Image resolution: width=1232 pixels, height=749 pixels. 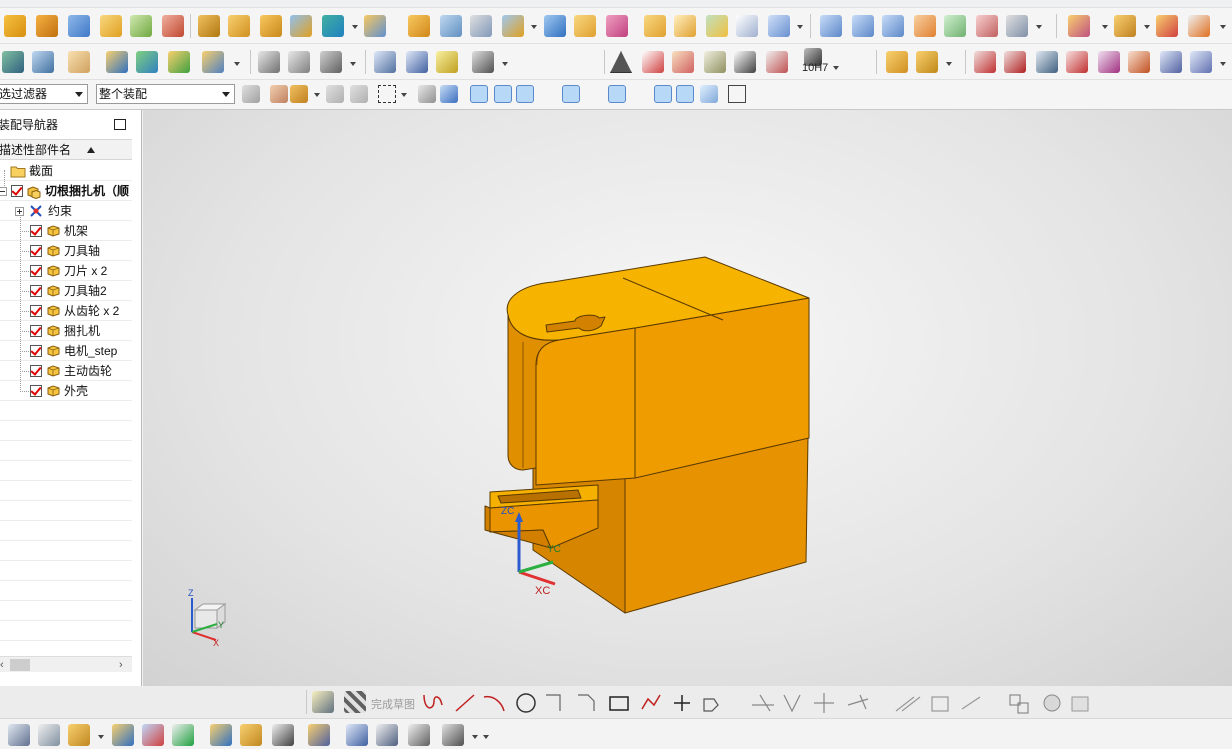 What do you see at coordinates (621, 62) in the screenshot?
I see `triangle-icon` at bounding box center [621, 62].